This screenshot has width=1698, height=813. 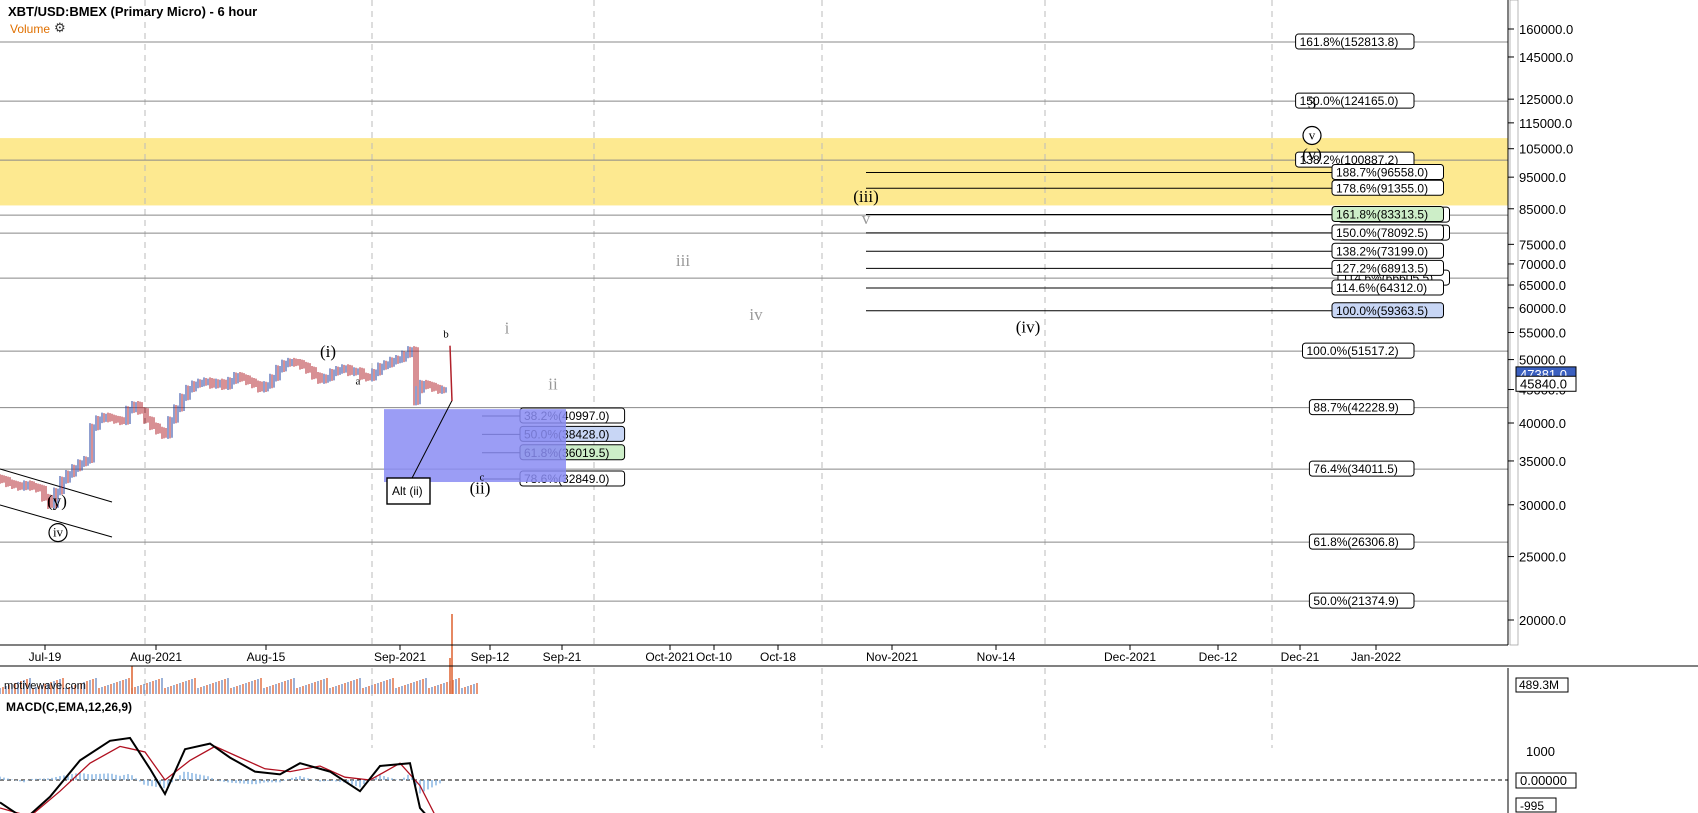 What do you see at coordinates (892, 657) in the screenshot?
I see `date-tick-label: Nov-2021` at bounding box center [892, 657].